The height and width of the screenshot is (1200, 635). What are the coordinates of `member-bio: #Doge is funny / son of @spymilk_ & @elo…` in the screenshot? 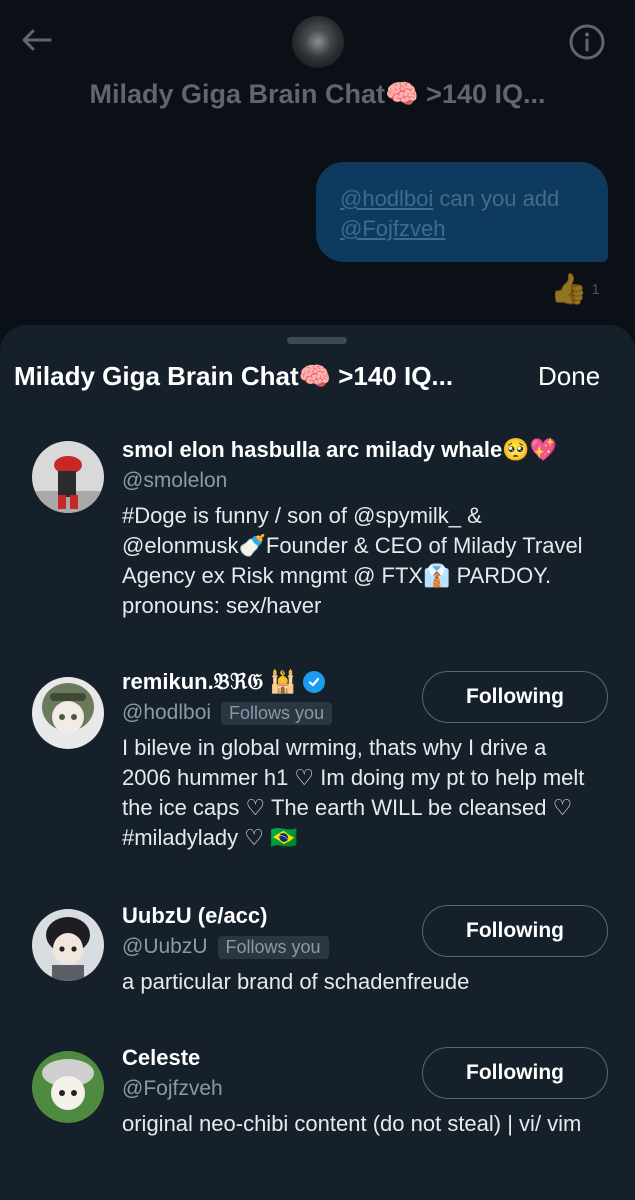 It's located at (352, 560).